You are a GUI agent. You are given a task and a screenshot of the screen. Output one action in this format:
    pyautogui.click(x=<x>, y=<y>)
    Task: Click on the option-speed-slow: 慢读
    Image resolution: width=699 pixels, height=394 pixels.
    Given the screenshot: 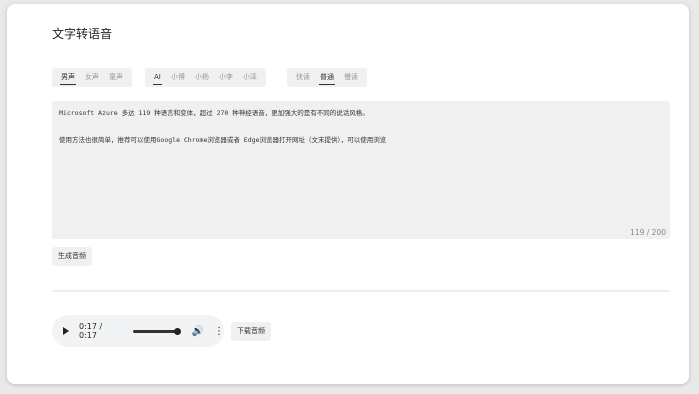 What is the action you would take?
    pyautogui.click(x=351, y=77)
    